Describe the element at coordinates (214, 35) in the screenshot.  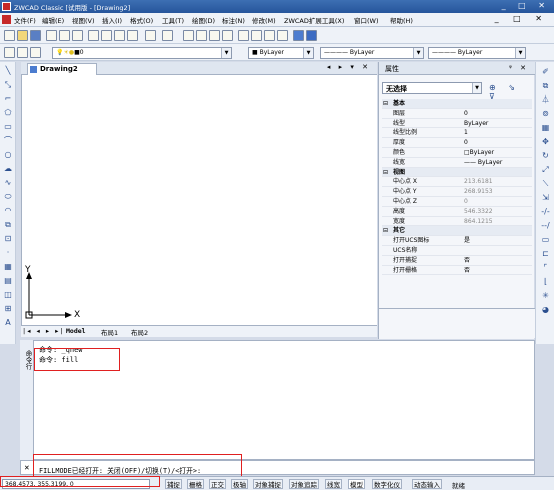
I see `zoom-window-icon` at that location.